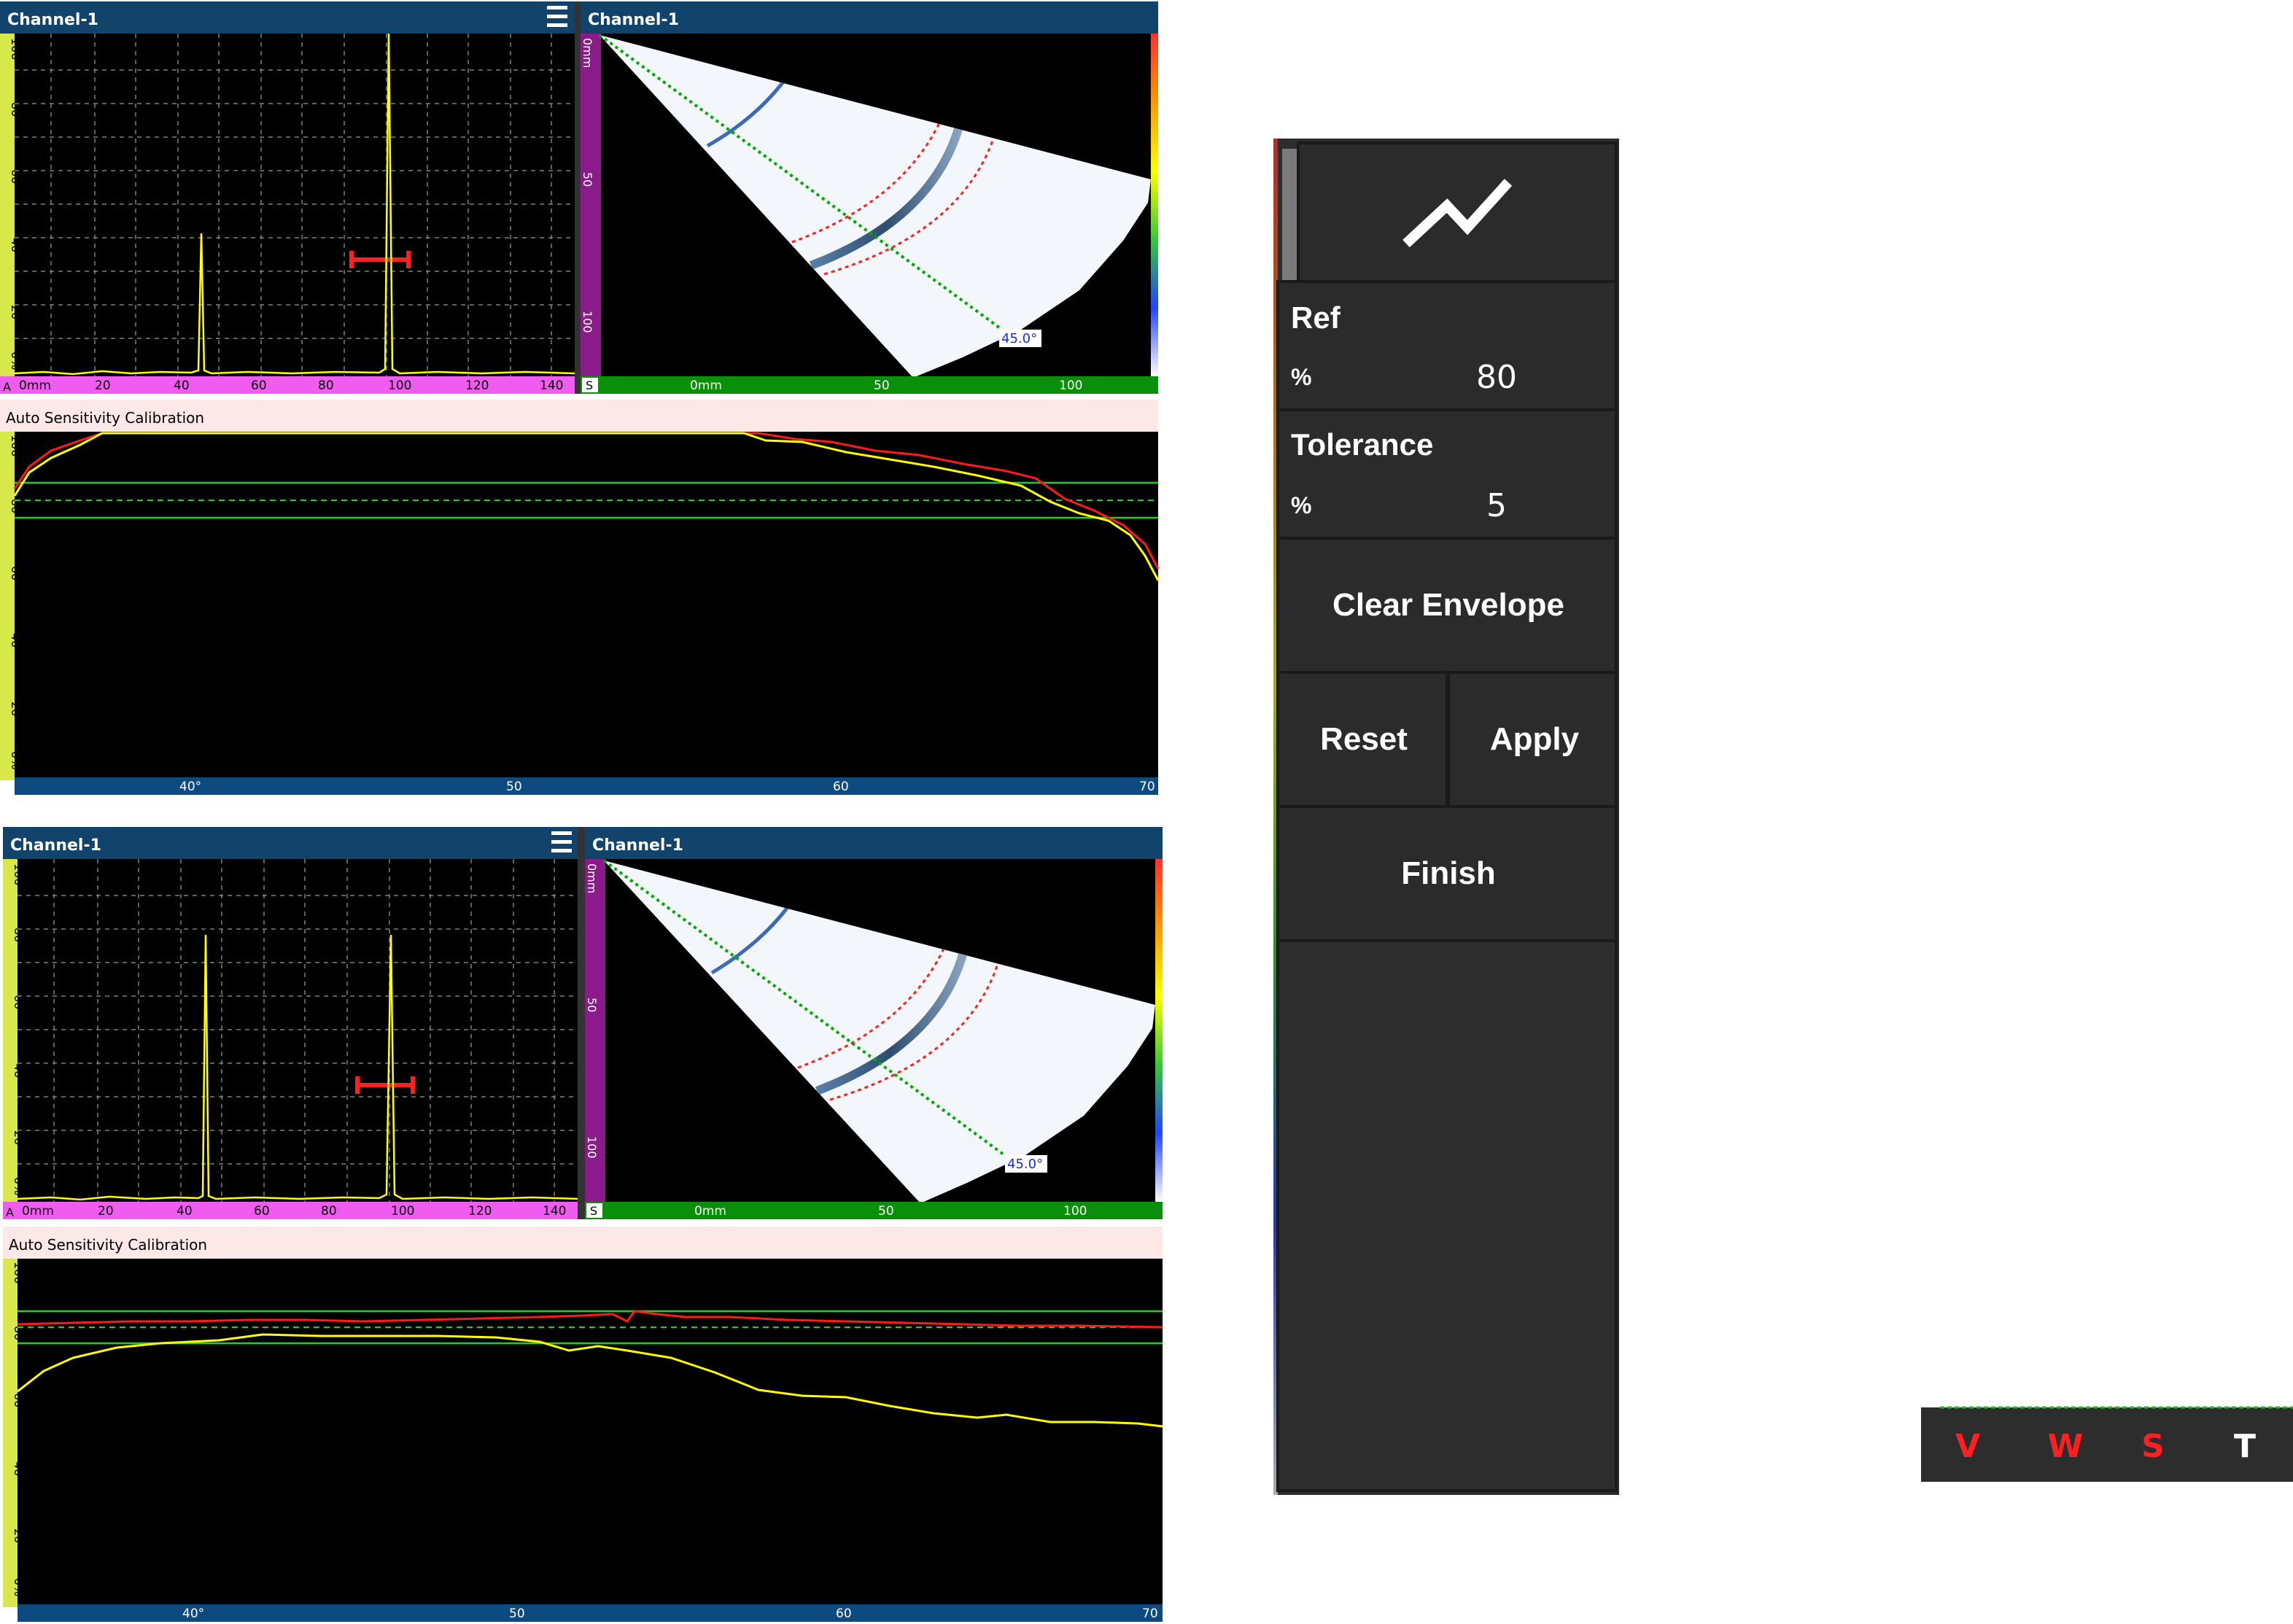 This screenshot has height=1624, width=2293. Describe the element at coordinates (1447, 345) in the screenshot. I see `ref-field: Ref % 80` at that location.